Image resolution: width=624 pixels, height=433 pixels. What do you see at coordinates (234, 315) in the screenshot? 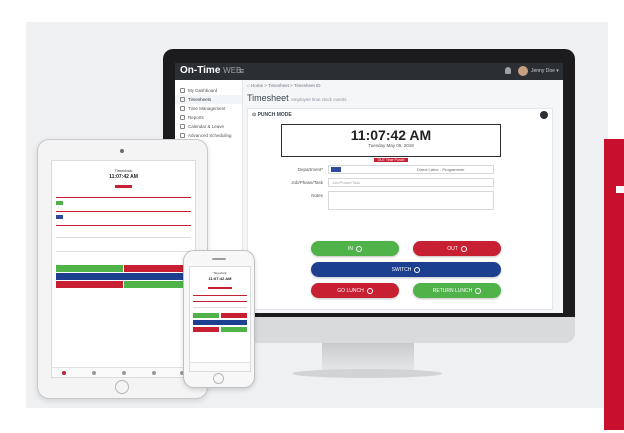
I see `phone-out-button` at bounding box center [234, 315].